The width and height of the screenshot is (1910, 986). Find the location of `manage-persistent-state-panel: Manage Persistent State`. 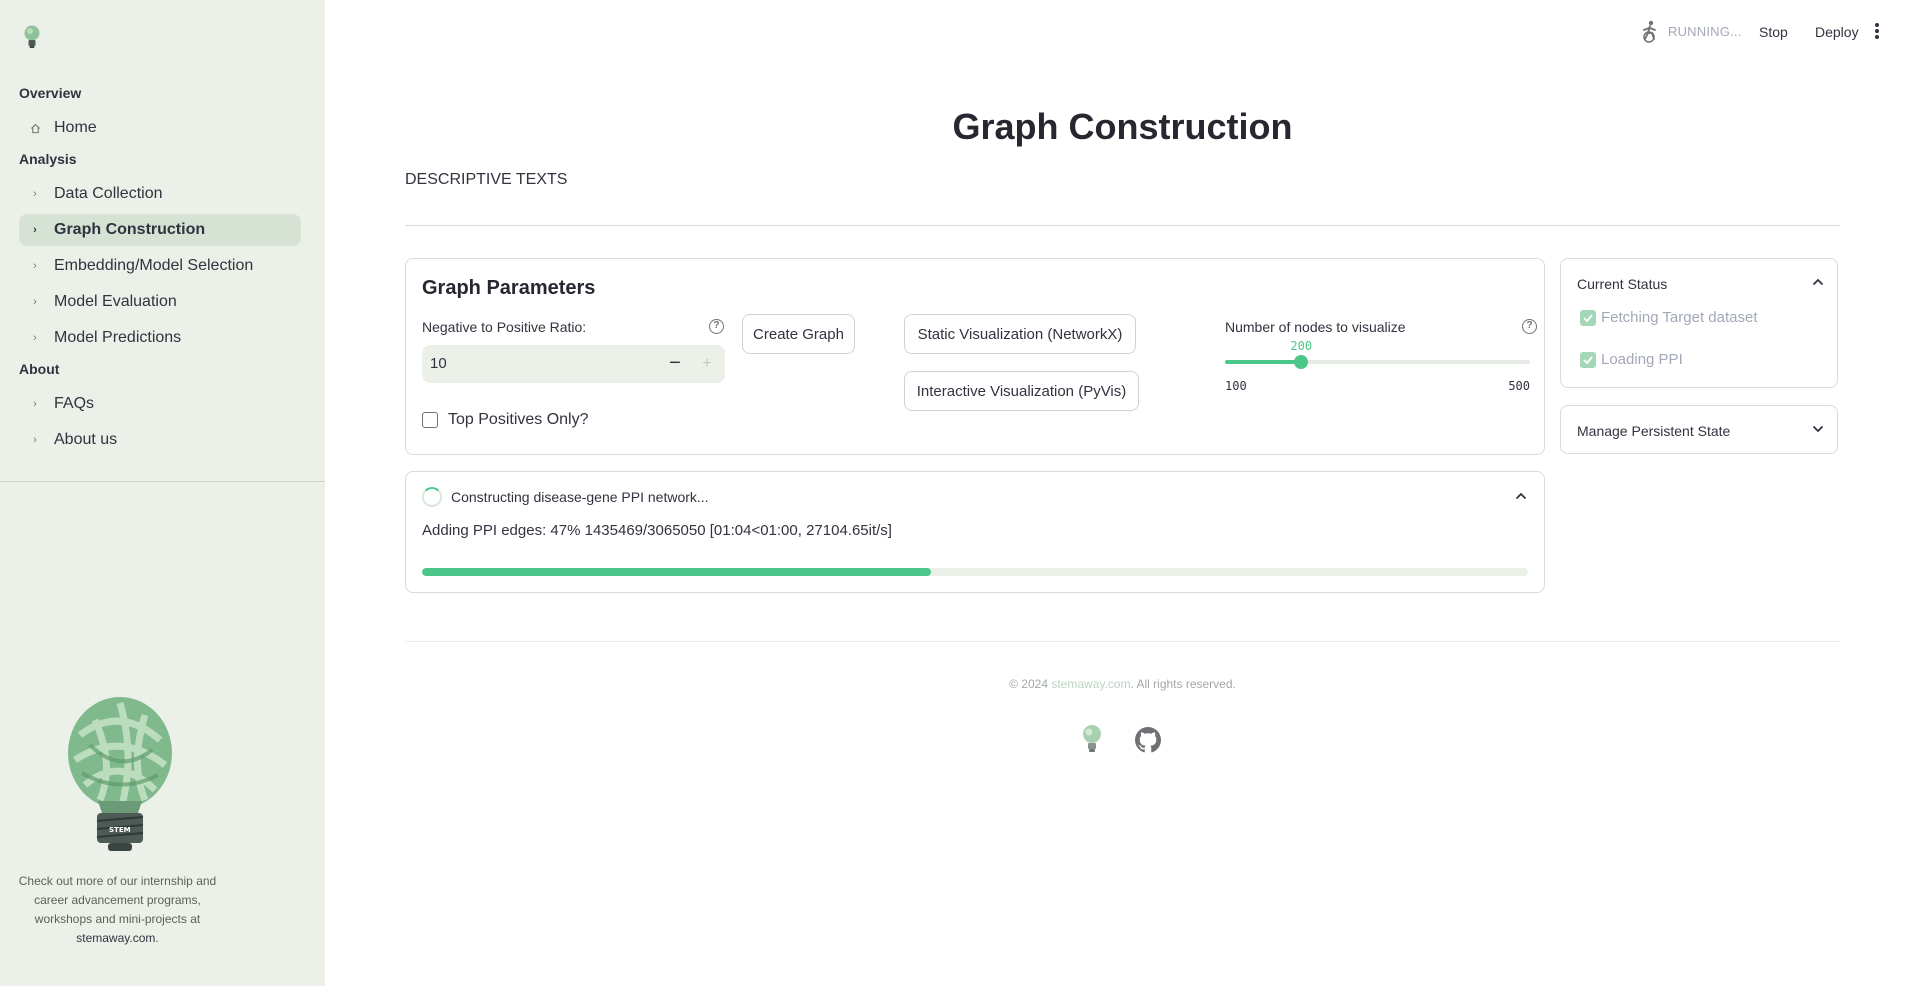

manage-persistent-state-panel: Manage Persistent State is located at coordinates (1699, 429).